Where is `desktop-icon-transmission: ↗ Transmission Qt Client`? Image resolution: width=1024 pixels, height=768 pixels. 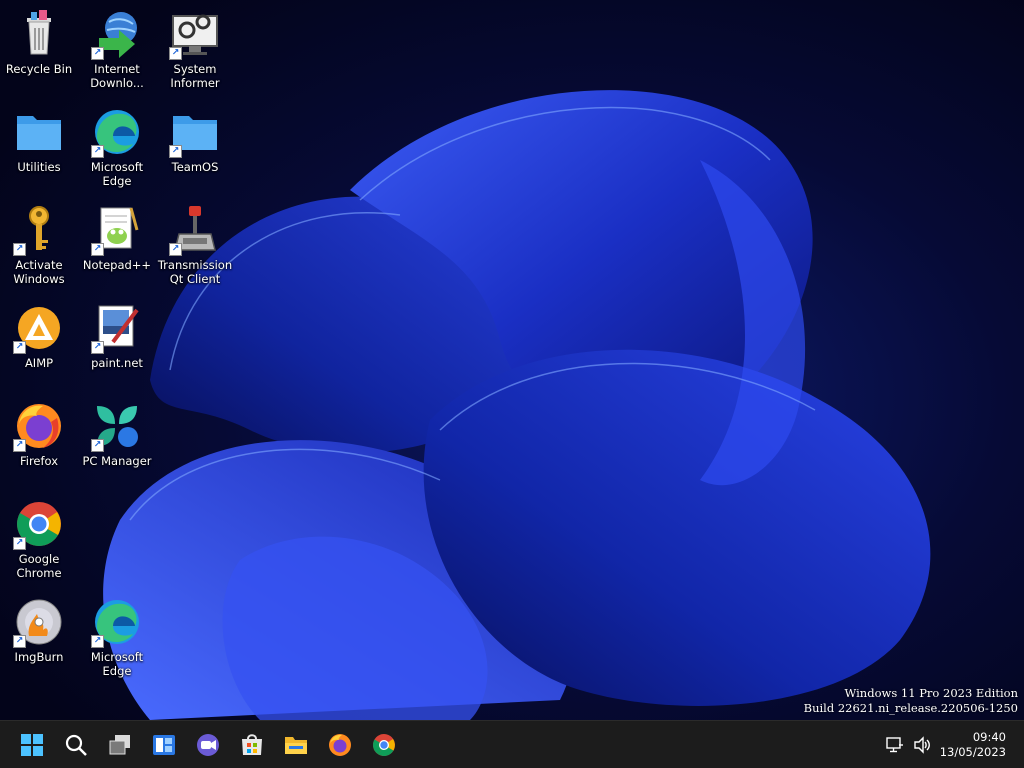
desktop-icon-transmission: ↗ Transmission Qt Client is located at coordinates (195, 249).